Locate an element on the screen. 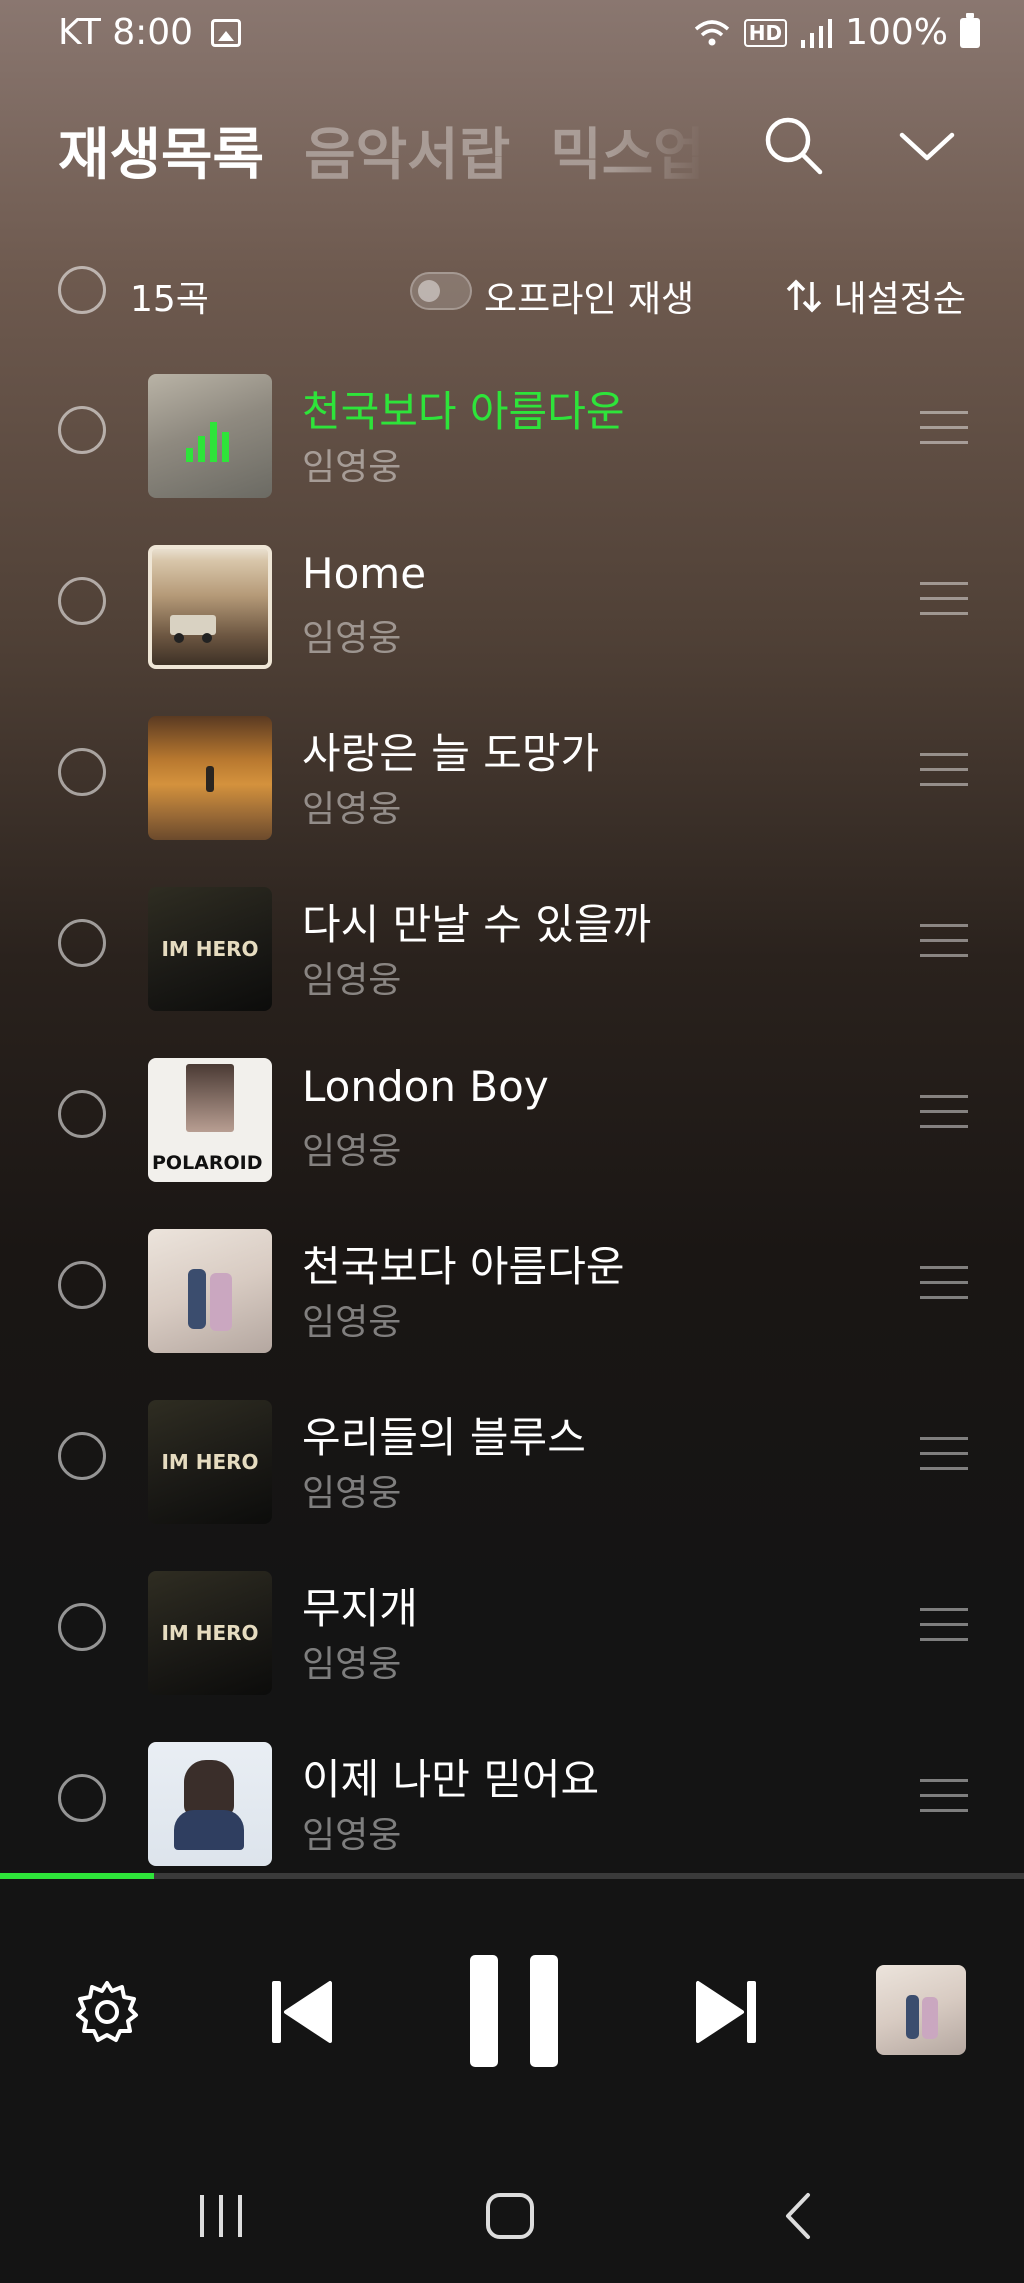 The height and width of the screenshot is (2283, 1024). tab-music-drawer: 음악서랍 is located at coordinates (407, 150).